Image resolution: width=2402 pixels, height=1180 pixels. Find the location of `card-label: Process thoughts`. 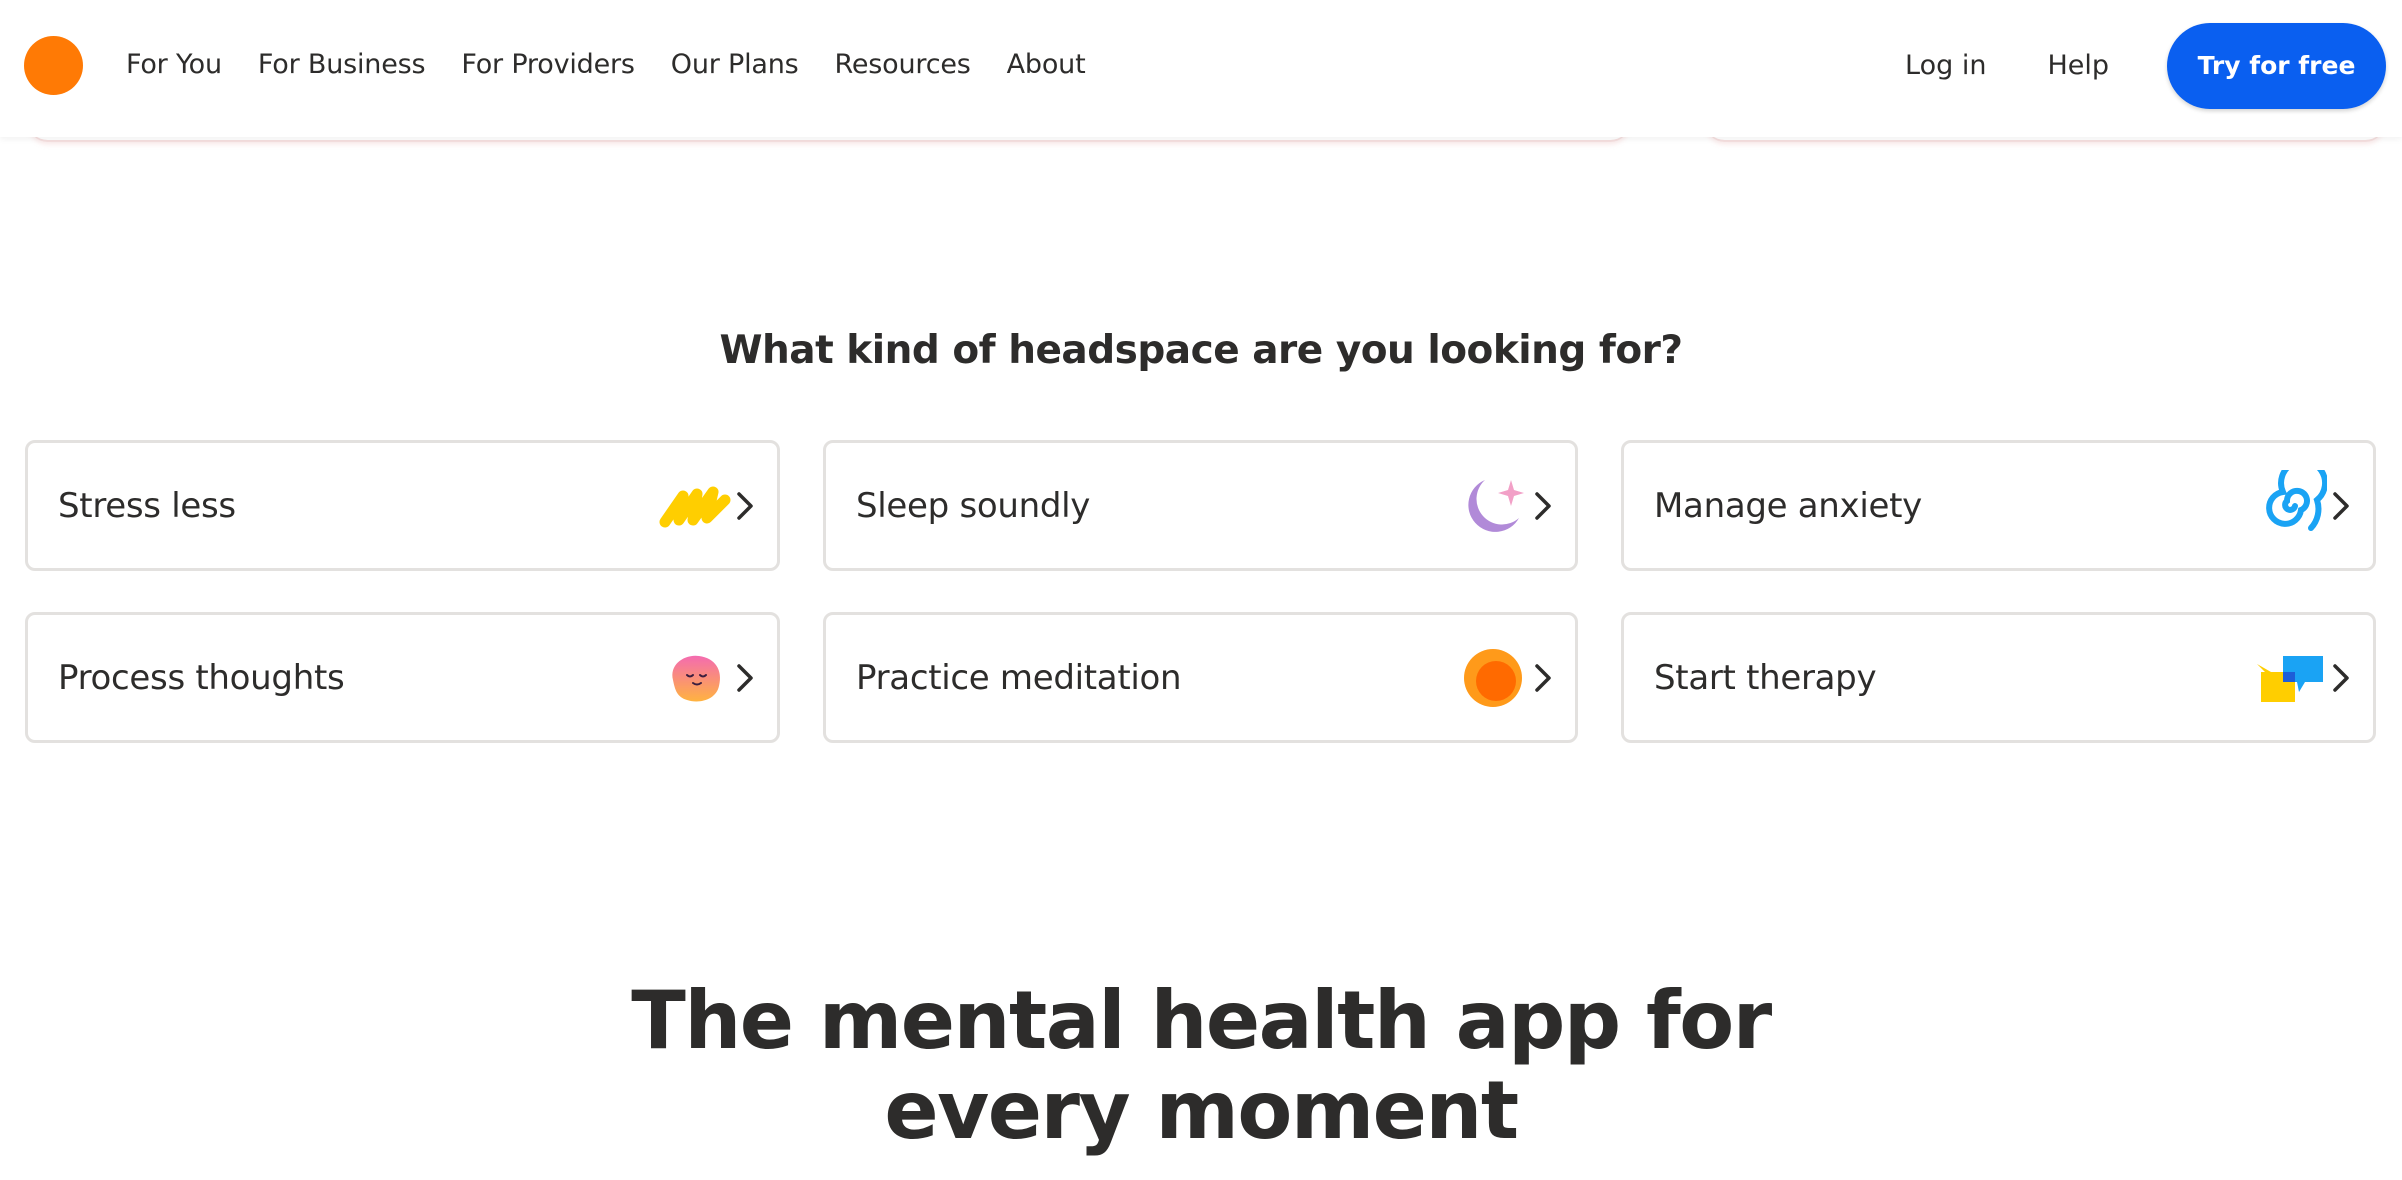

card-label: Process thoughts is located at coordinates (201, 677).